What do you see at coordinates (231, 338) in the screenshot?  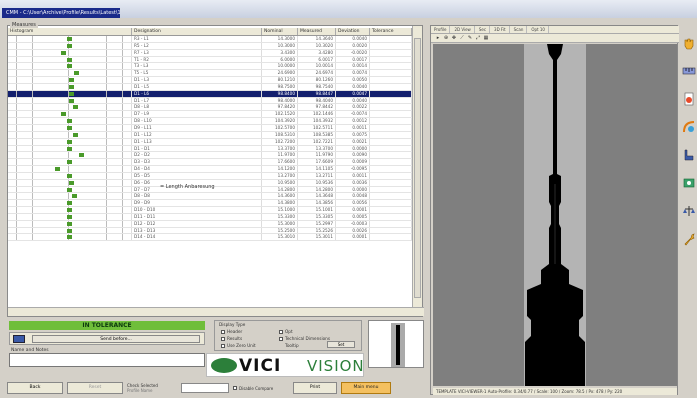 I see `option-results: Results` at bounding box center [231, 338].